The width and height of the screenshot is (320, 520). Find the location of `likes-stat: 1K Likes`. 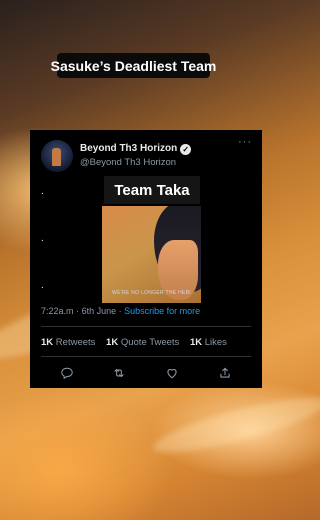

likes-stat: 1K Likes is located at coordinates (208, 342).